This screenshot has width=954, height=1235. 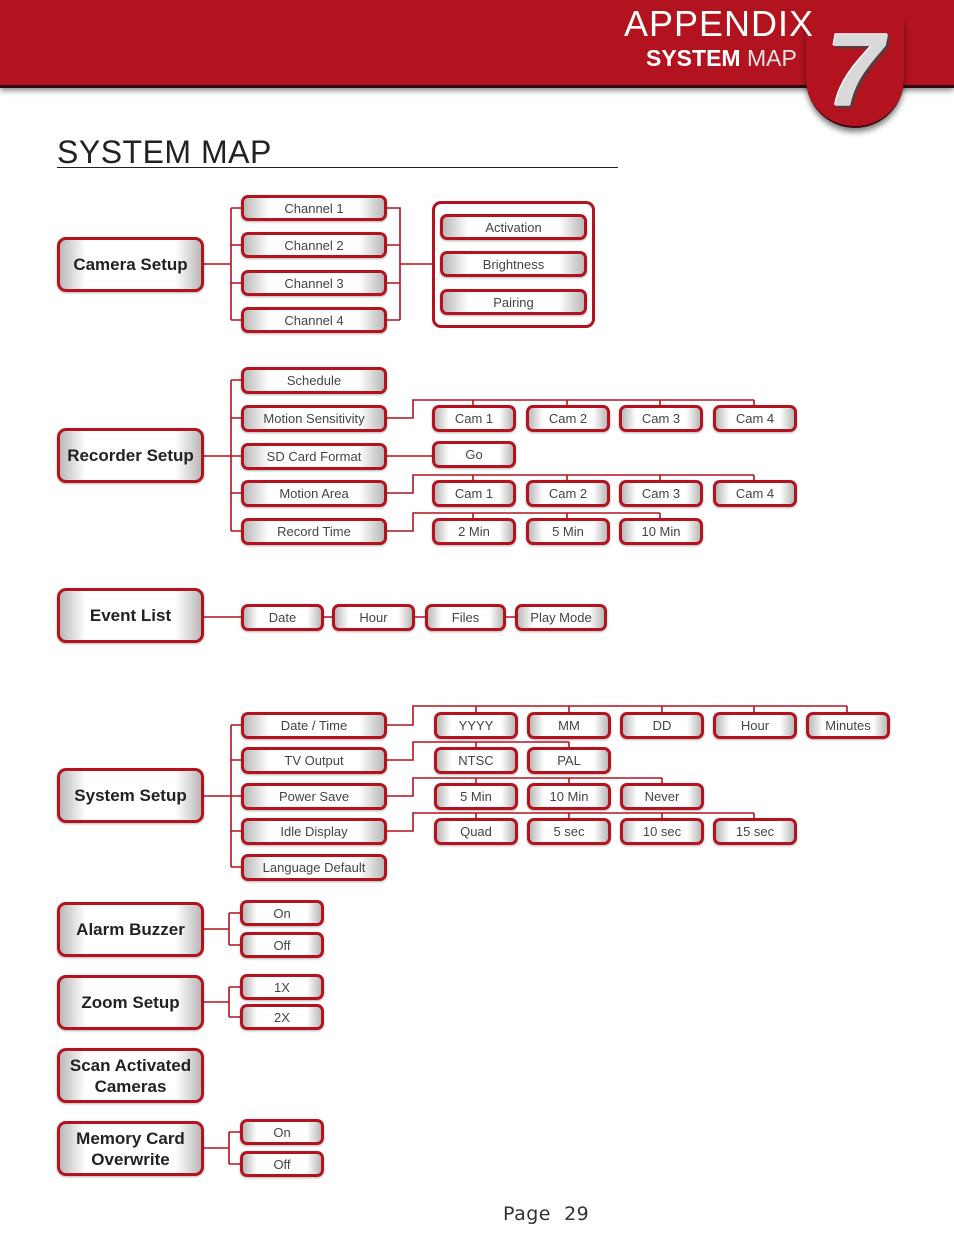 What do you see at coordinates (317, 264) in the screenshot?
I see `connector-camera-setup` at bounding box center [317, 264].